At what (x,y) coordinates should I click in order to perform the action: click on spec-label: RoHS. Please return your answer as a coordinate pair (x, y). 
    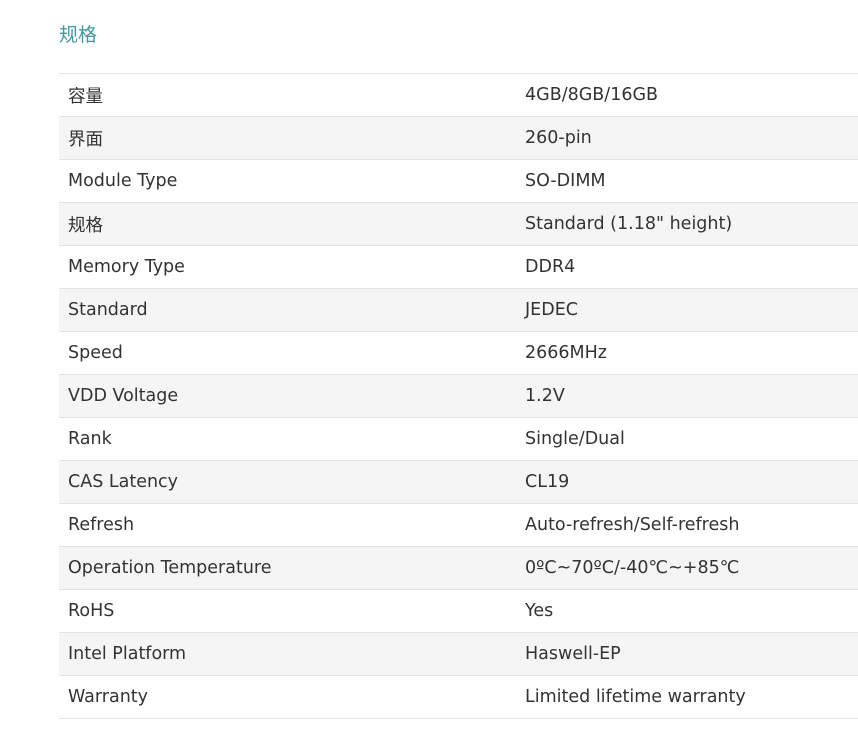
    Looking at the image, I should click on (288, 611).